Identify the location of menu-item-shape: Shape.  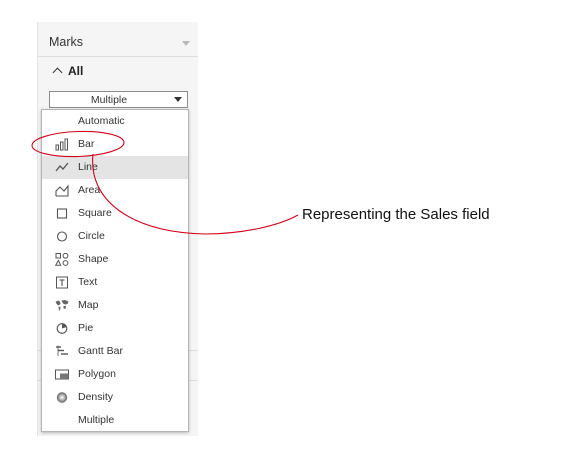
(115, 259).